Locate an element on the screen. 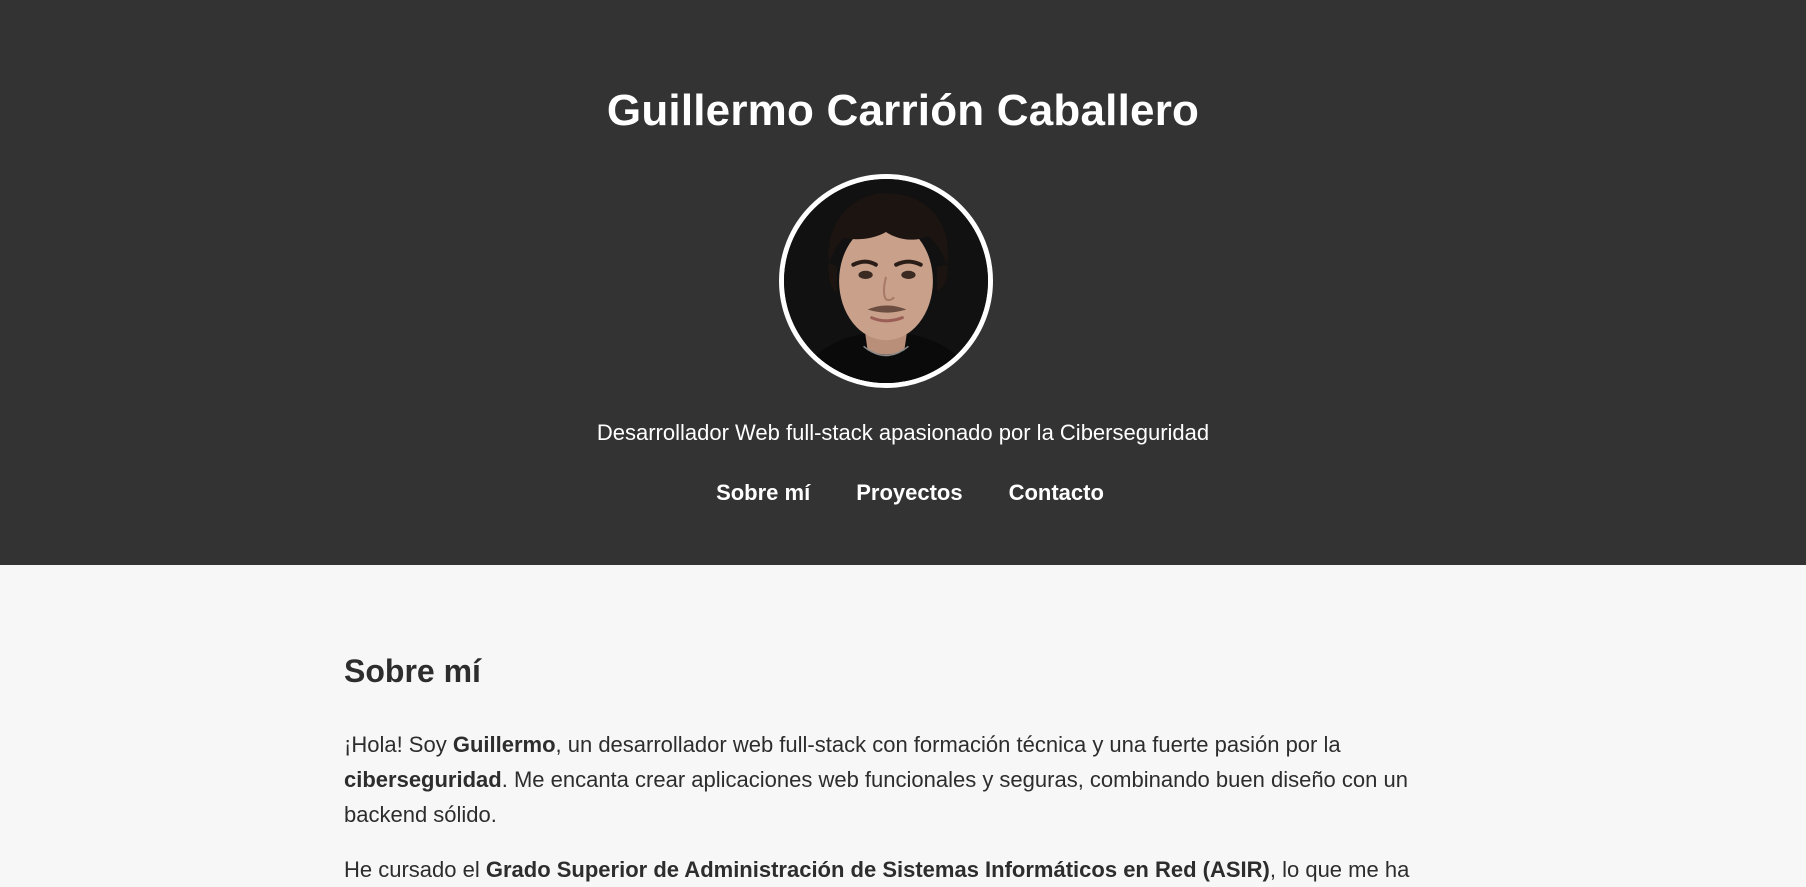 The height and width of the screenshot is (887, 1806). profile-photo-icon is located at coordinates (886, 281).